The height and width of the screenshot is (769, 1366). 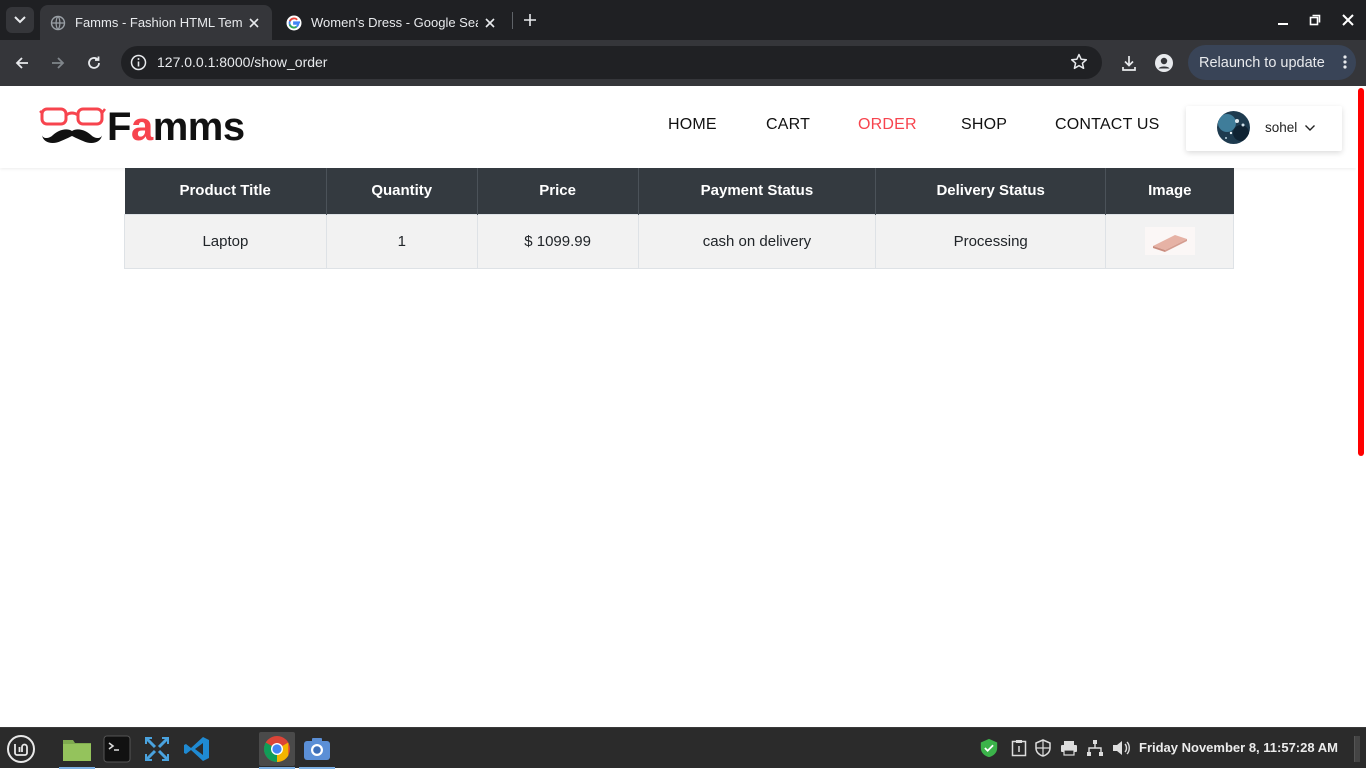 What do you see at coordinates (788, 125) in the screenshot?
I see `nav-cart: CART` at bounding box center [788, 125].